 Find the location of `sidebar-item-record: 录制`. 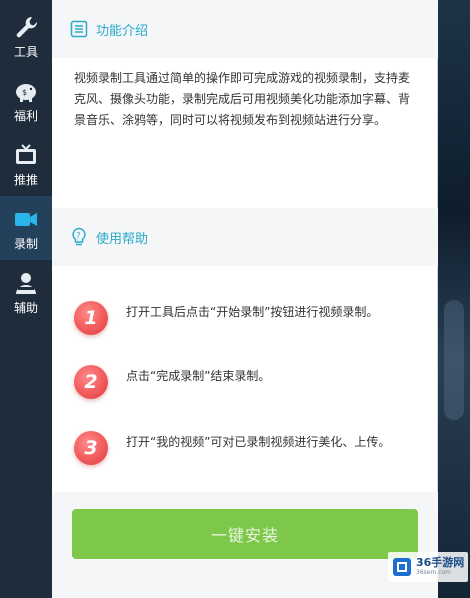

sidebar-item-record: 录制 is located at coordinates (26, 228).